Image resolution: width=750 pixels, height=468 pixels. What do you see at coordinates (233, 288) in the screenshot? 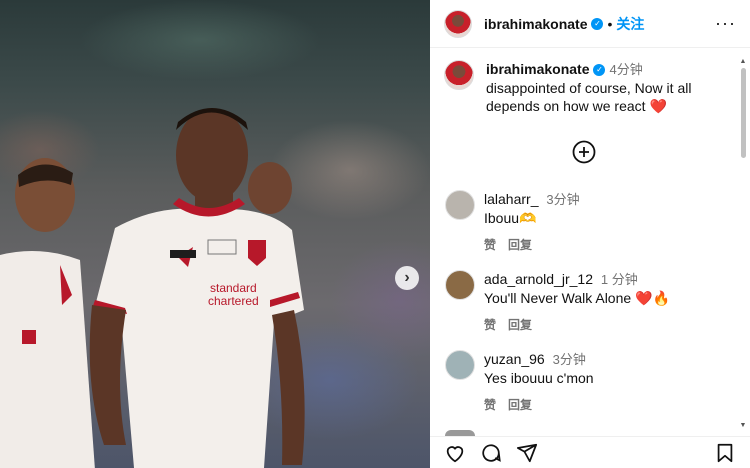
I see `jersey-sponsor-line1: standard` at bounding box center [233, 288].